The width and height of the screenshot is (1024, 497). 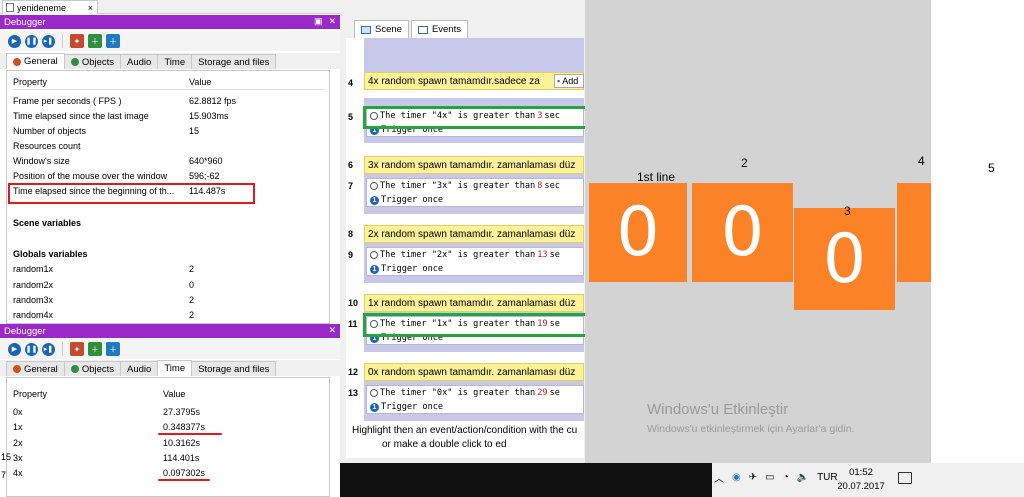 What do you see at coordinates (719, 477) in the screenshot?
I see `chevron-up-icon: ︿` at bounding box center [719, 477].